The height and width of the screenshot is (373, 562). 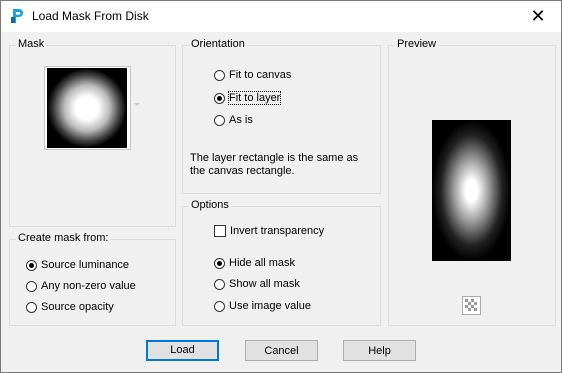 I want to click on show-all-mask-label: Show all mask, so click(x=264, y=284).